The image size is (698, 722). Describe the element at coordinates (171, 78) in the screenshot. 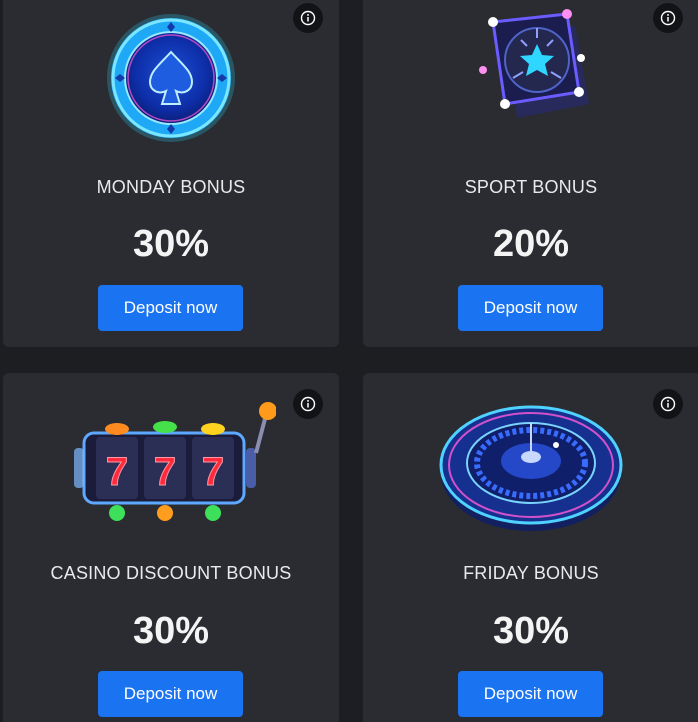

I see `poker-chip-icon` at that location.